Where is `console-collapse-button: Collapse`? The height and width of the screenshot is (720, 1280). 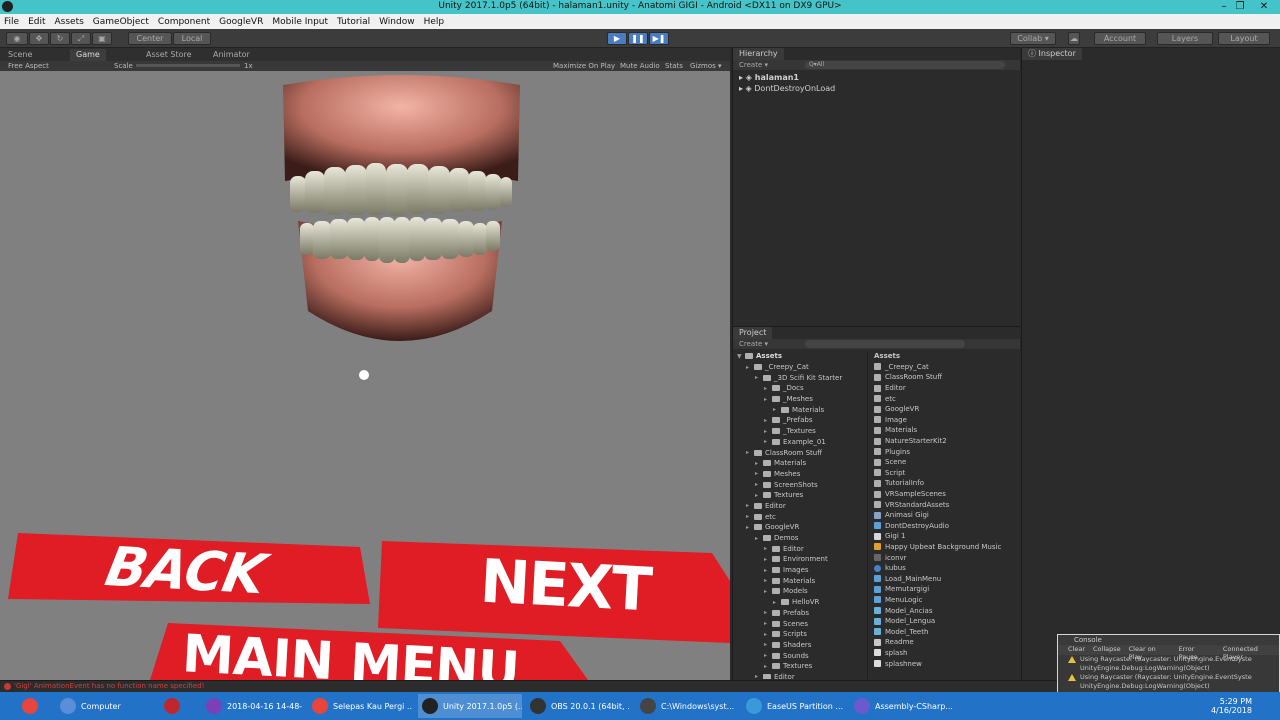
console-collapse-button: Collapse is located at coordinates (1107, 650).